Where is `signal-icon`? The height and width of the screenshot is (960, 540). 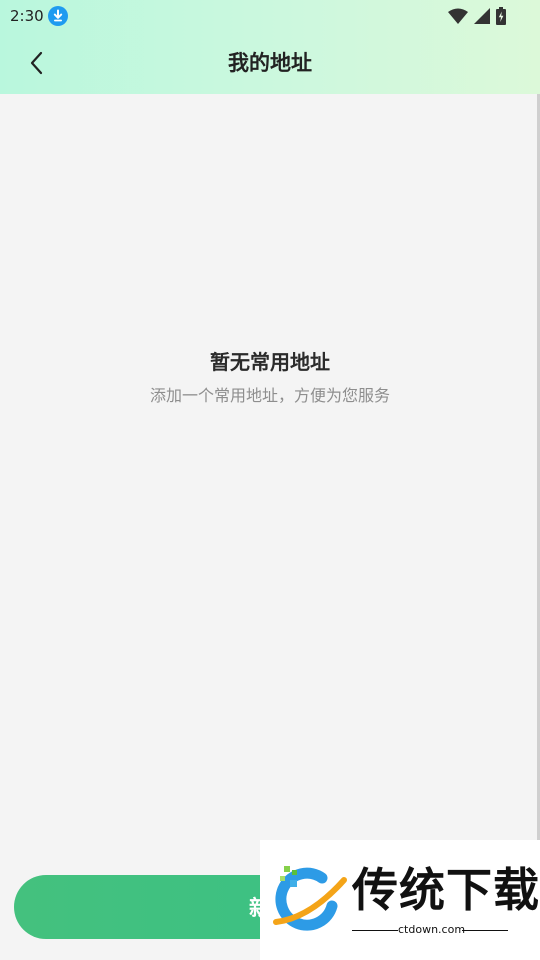
signal-icon is located at coordinates (482, 16).